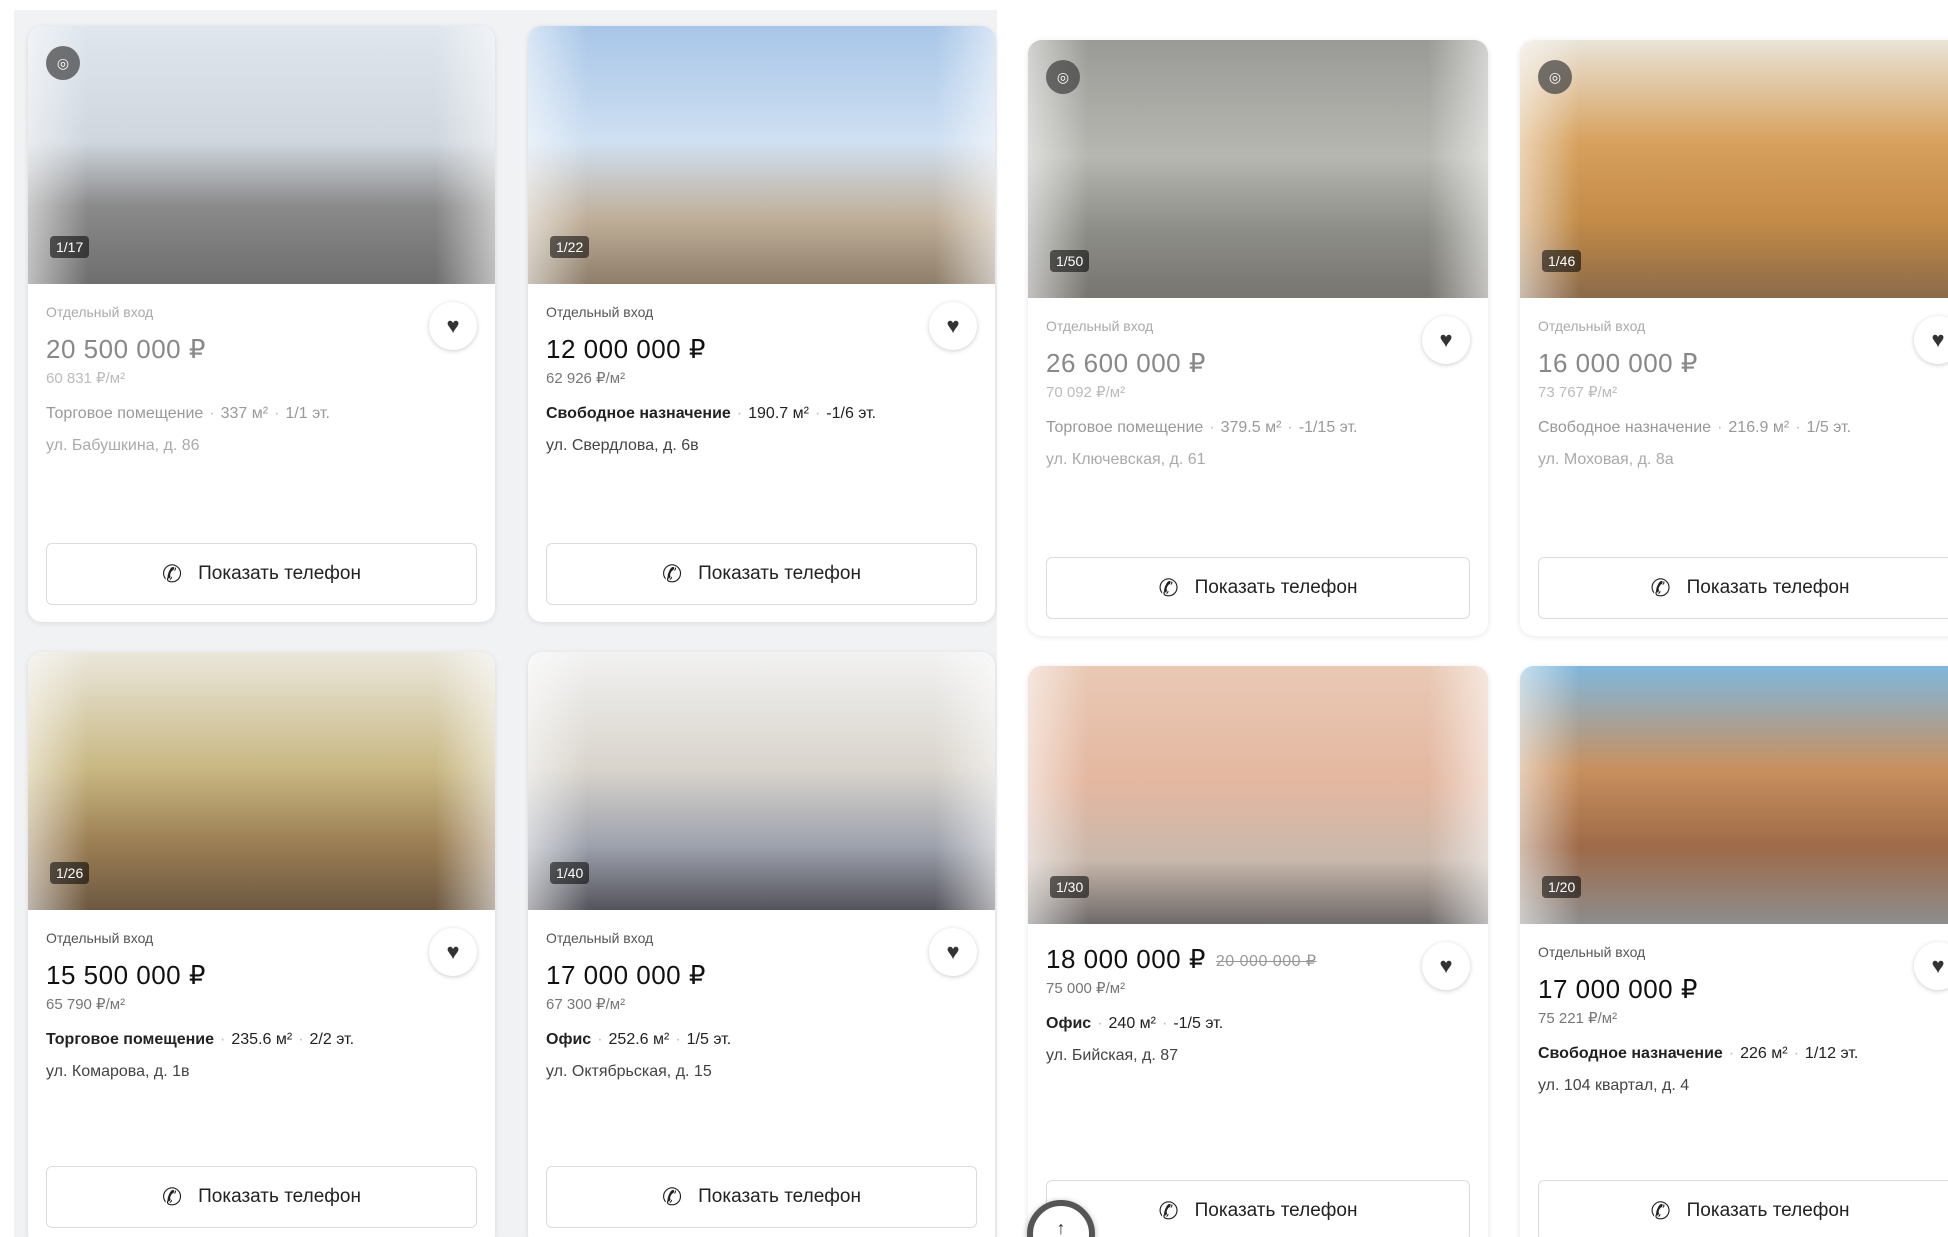 This screenshot has width=1948, height=1237. What do you see at coordinates (70, 247) in the screenshot?
I see `photo-counter: 1/17` at bounding box center [70, 247].